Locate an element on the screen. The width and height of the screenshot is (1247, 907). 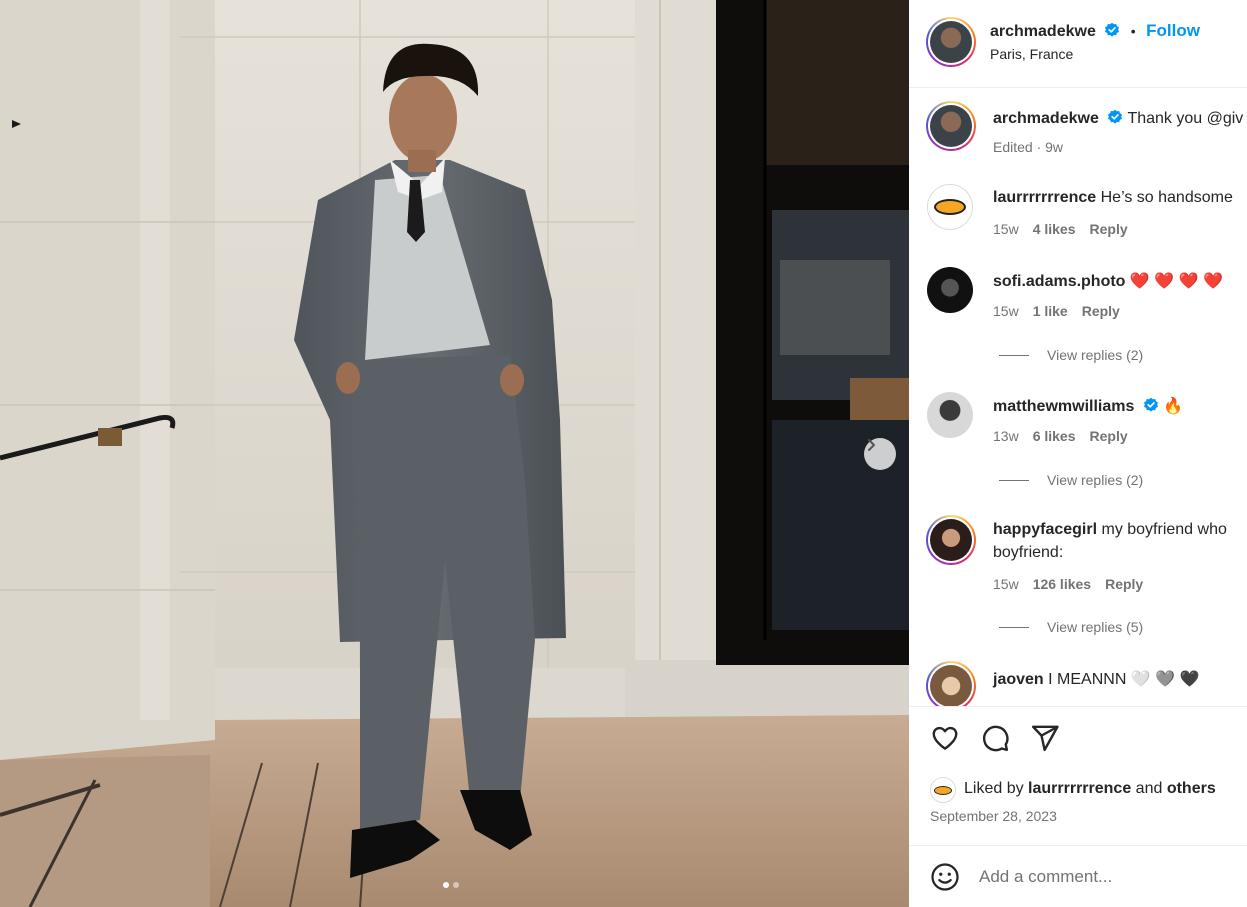
view-replies-button: View replies (5) is located at coordinates (1071, 627).